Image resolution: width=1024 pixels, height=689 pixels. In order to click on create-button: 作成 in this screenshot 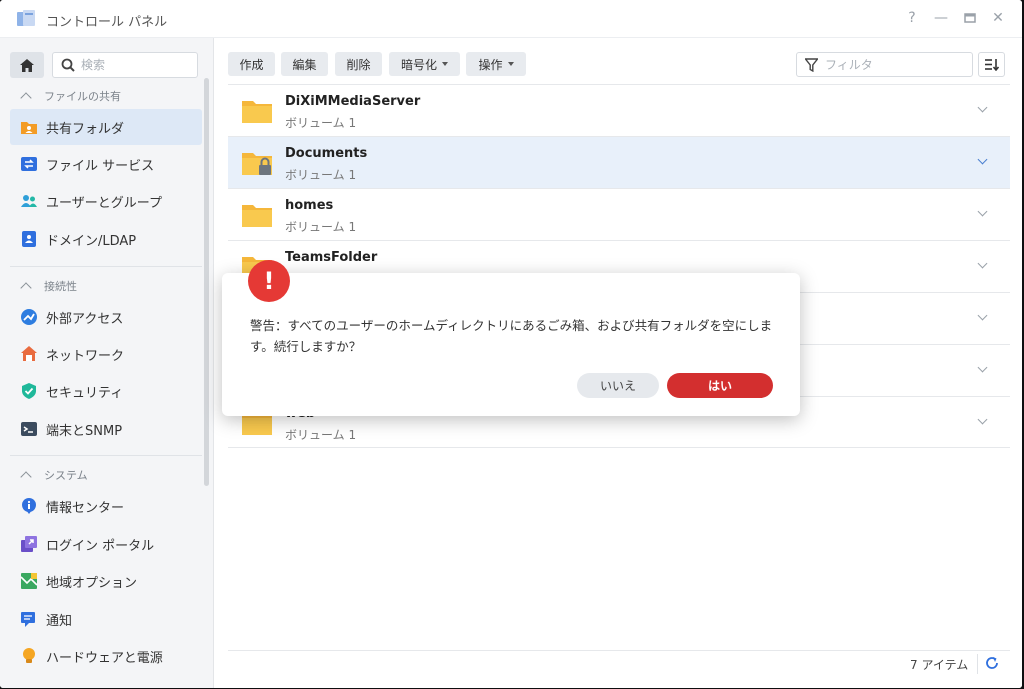, I will do `click(251, 64)`.